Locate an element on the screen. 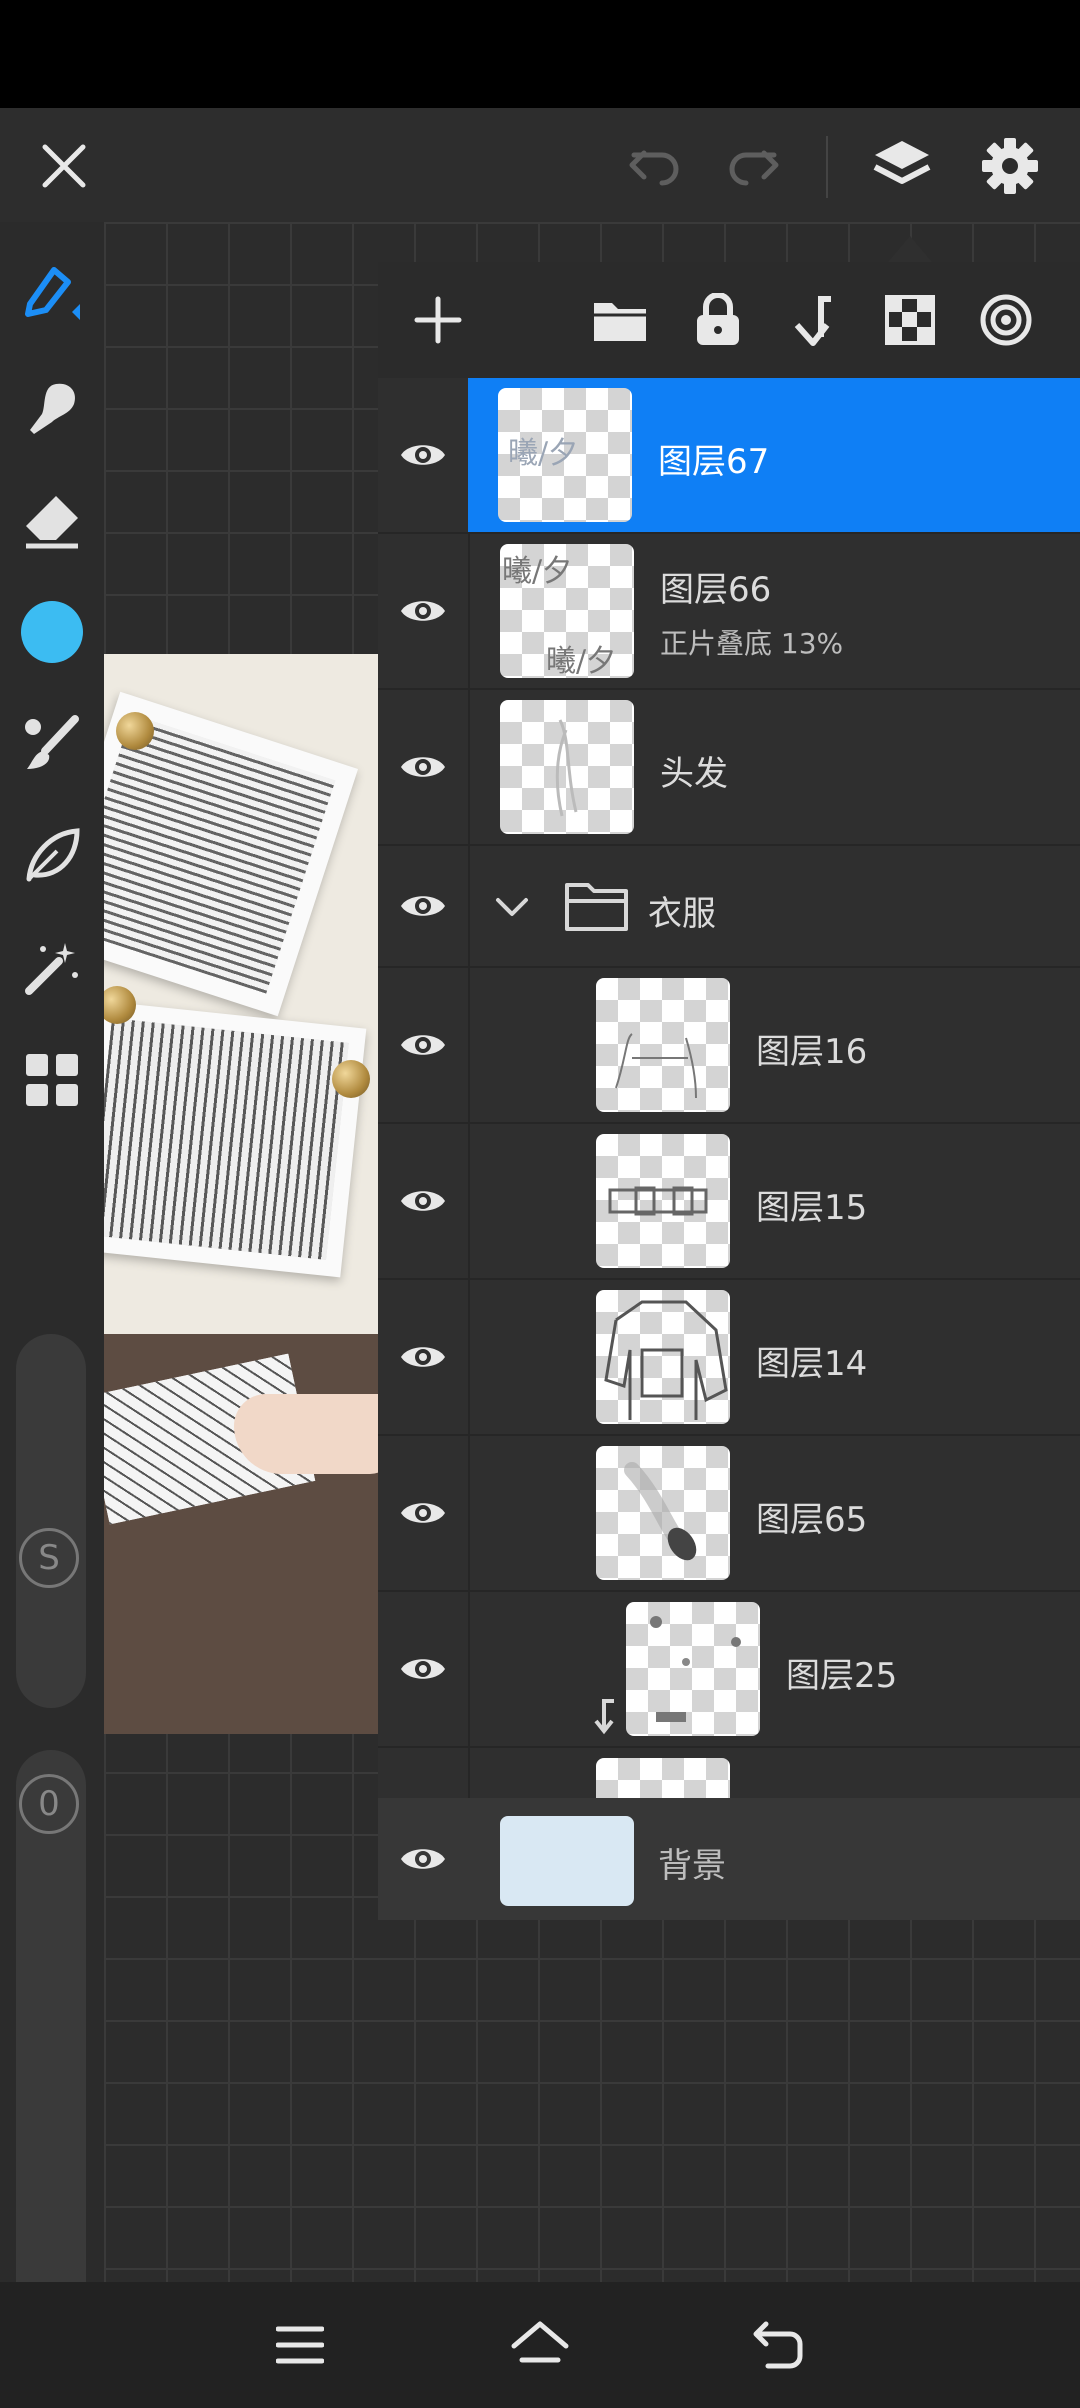  layer-row: 图层14 is located at coordinates (729, 1358).